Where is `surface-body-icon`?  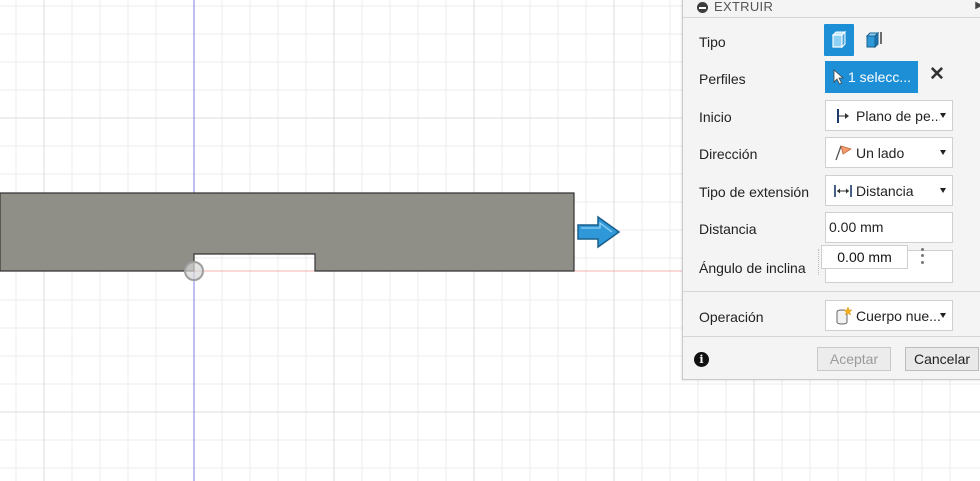
surface-body-icon is located at coordinates (874, 40).